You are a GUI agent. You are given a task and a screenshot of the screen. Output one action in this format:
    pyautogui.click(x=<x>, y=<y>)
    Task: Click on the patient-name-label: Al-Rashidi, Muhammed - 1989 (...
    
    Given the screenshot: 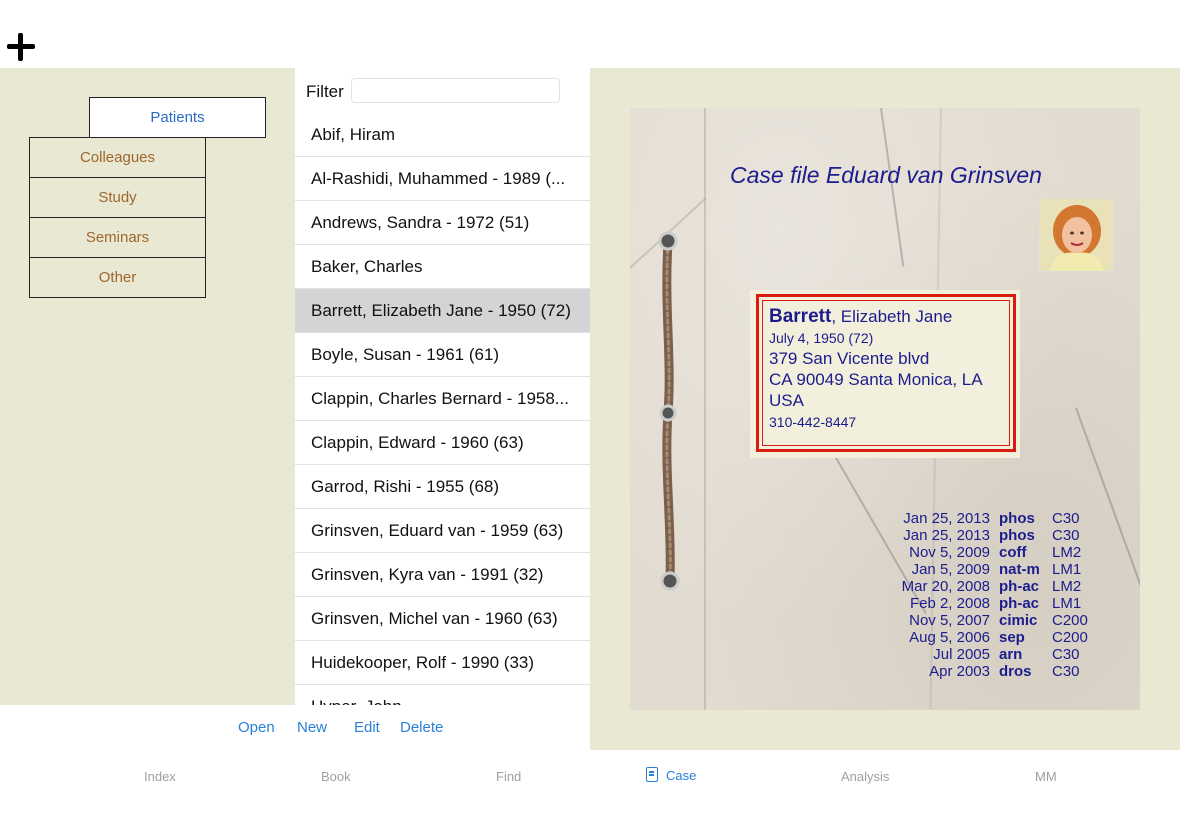 What is the action you would take?
    pyautogui.click(x=438, y=178)
    